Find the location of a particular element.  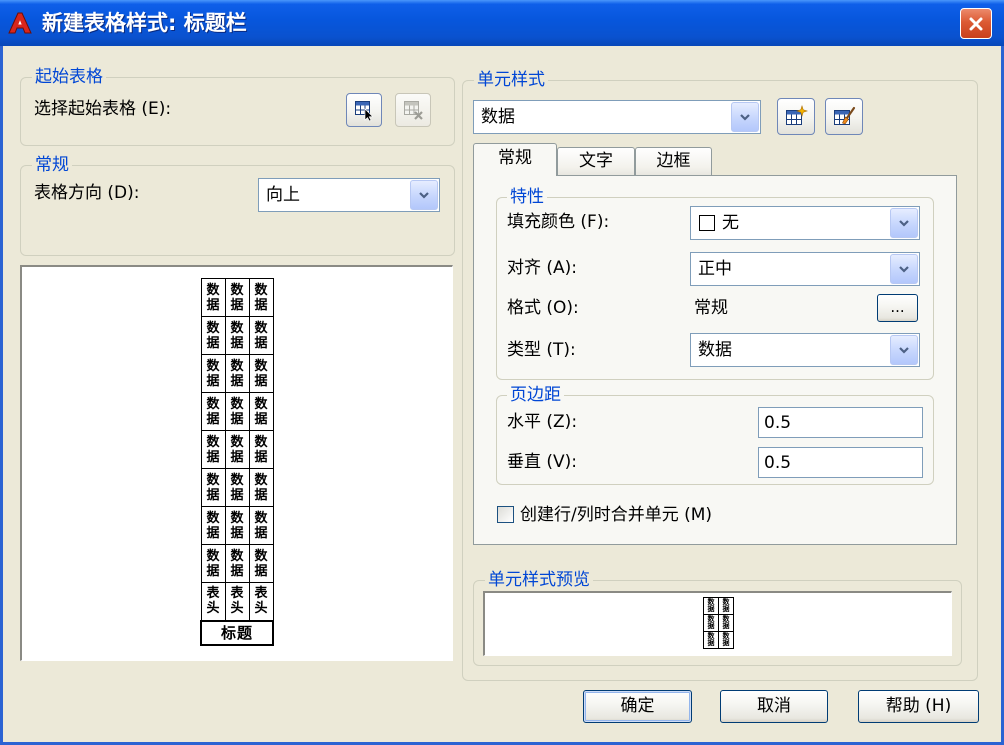

fill-color-dropdown: 无 is located at coordinates (805, 223).